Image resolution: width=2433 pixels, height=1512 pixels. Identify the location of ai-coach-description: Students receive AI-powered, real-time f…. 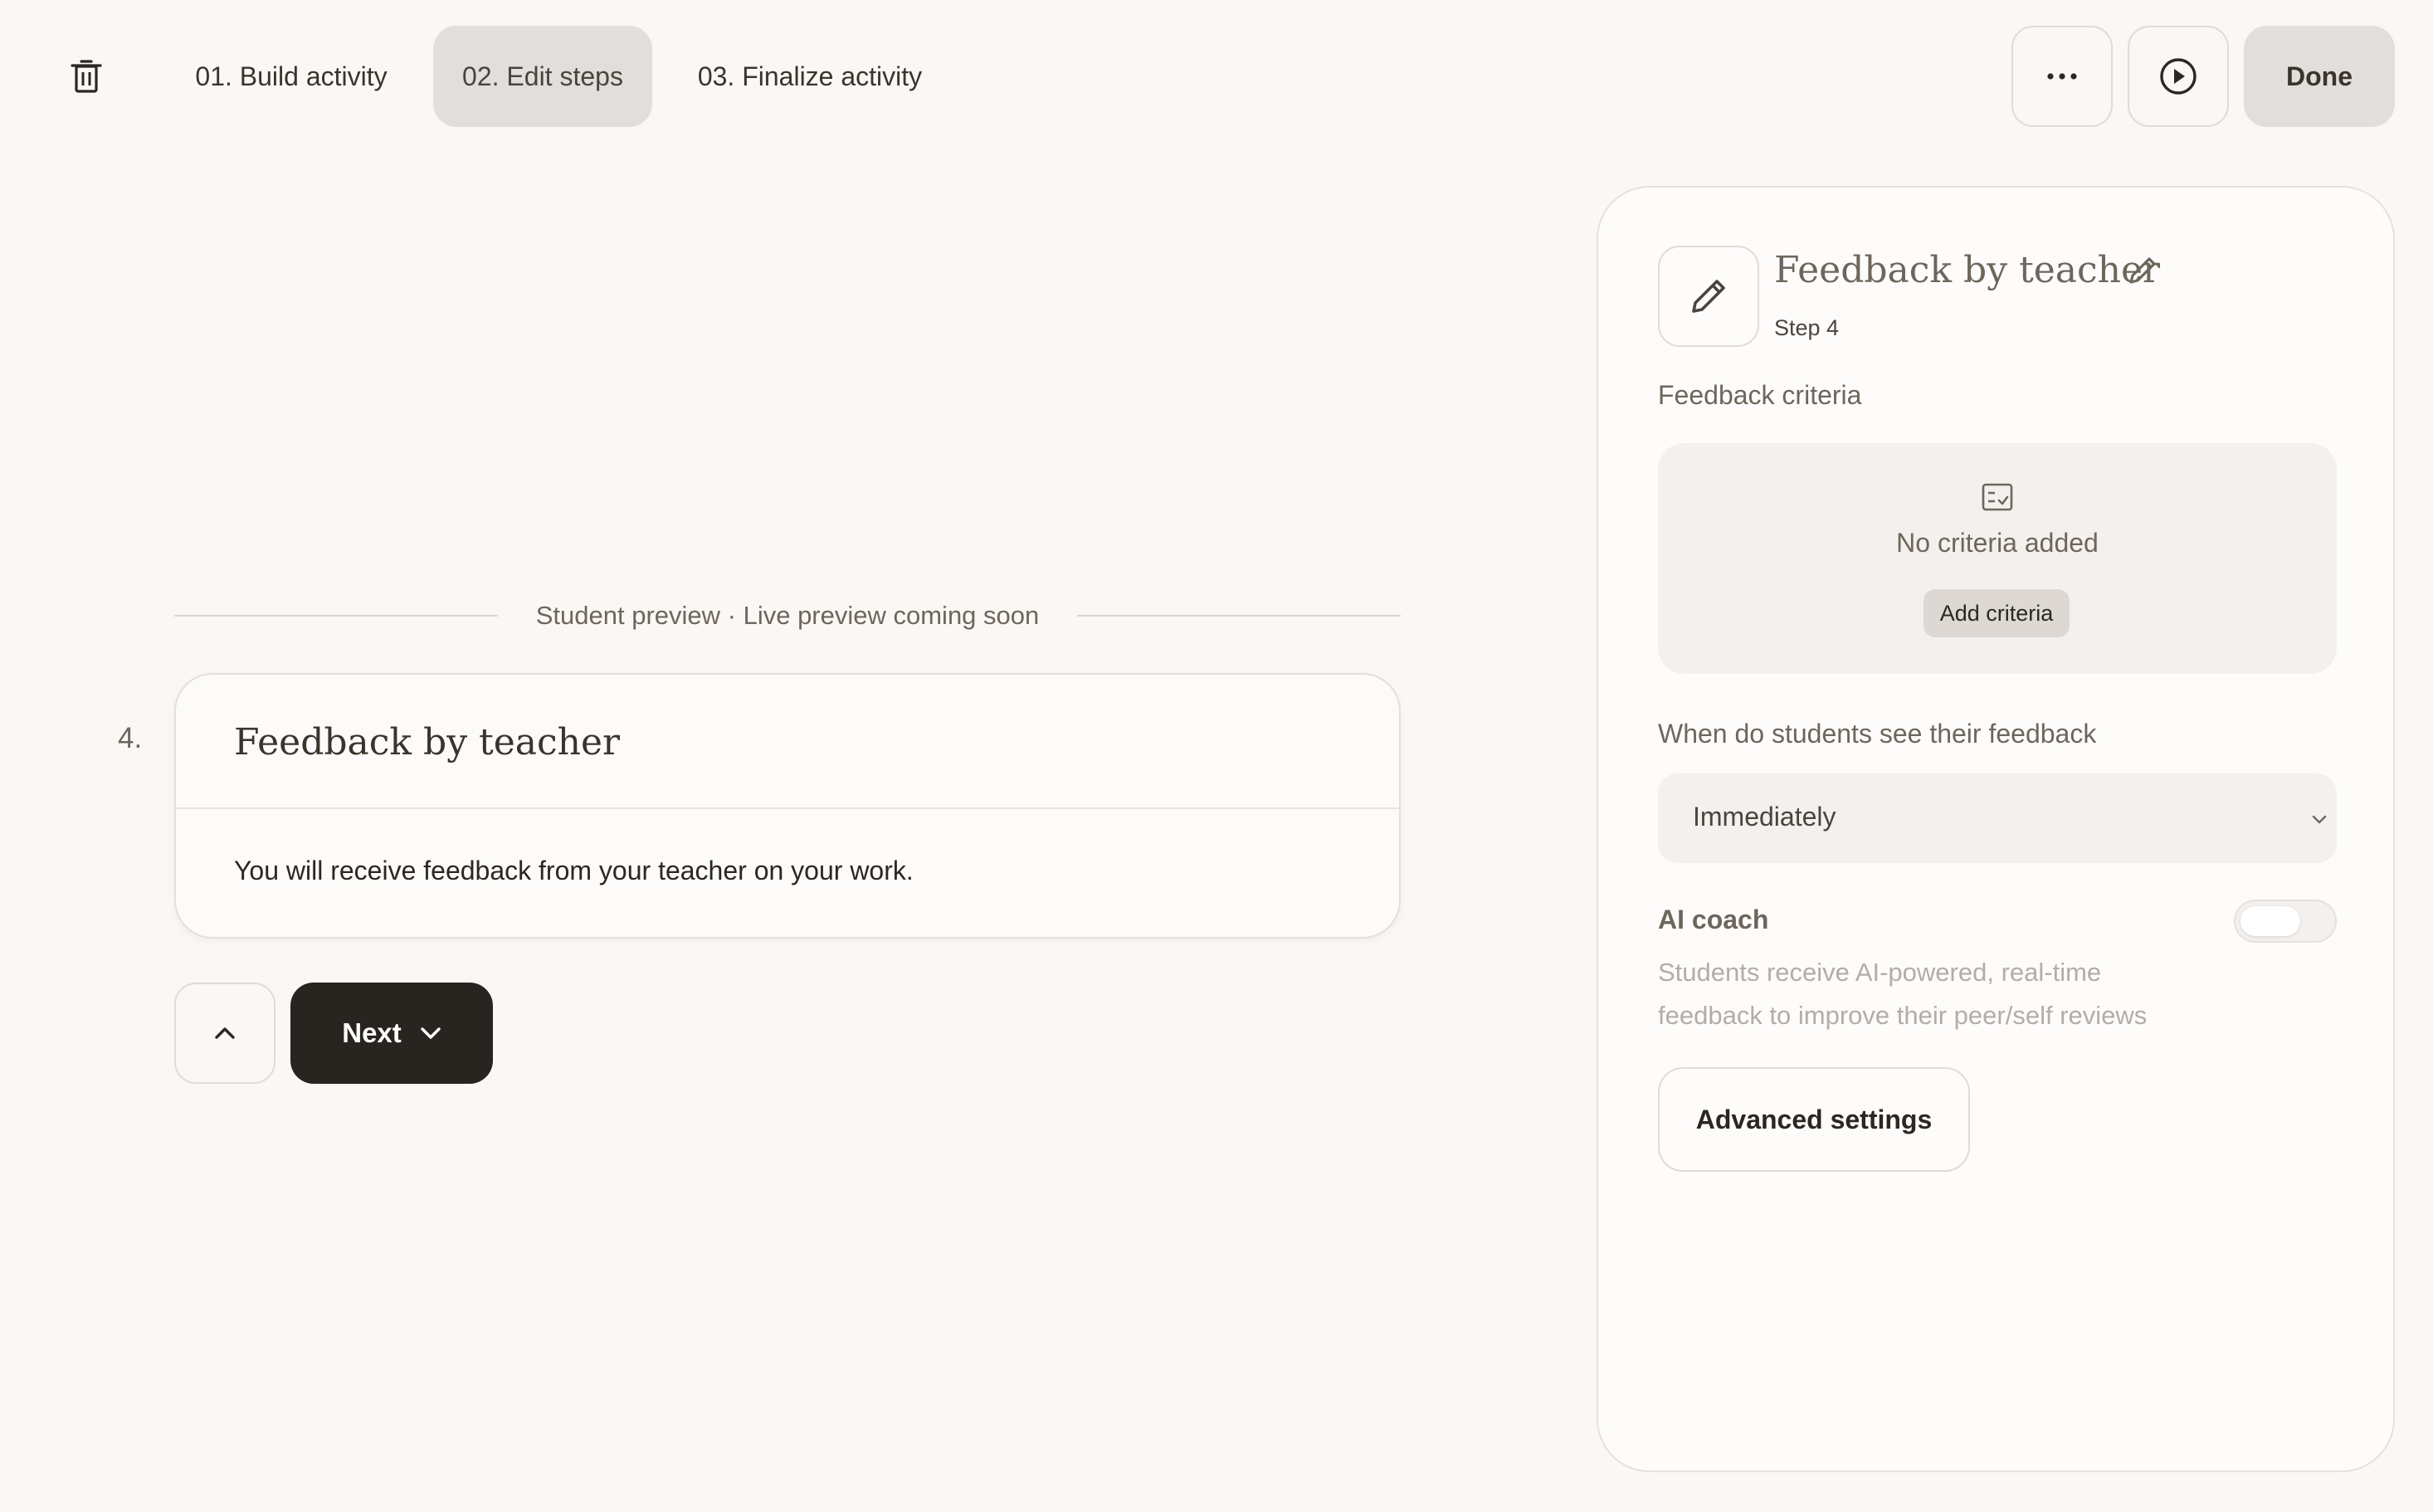
(1903, 994).